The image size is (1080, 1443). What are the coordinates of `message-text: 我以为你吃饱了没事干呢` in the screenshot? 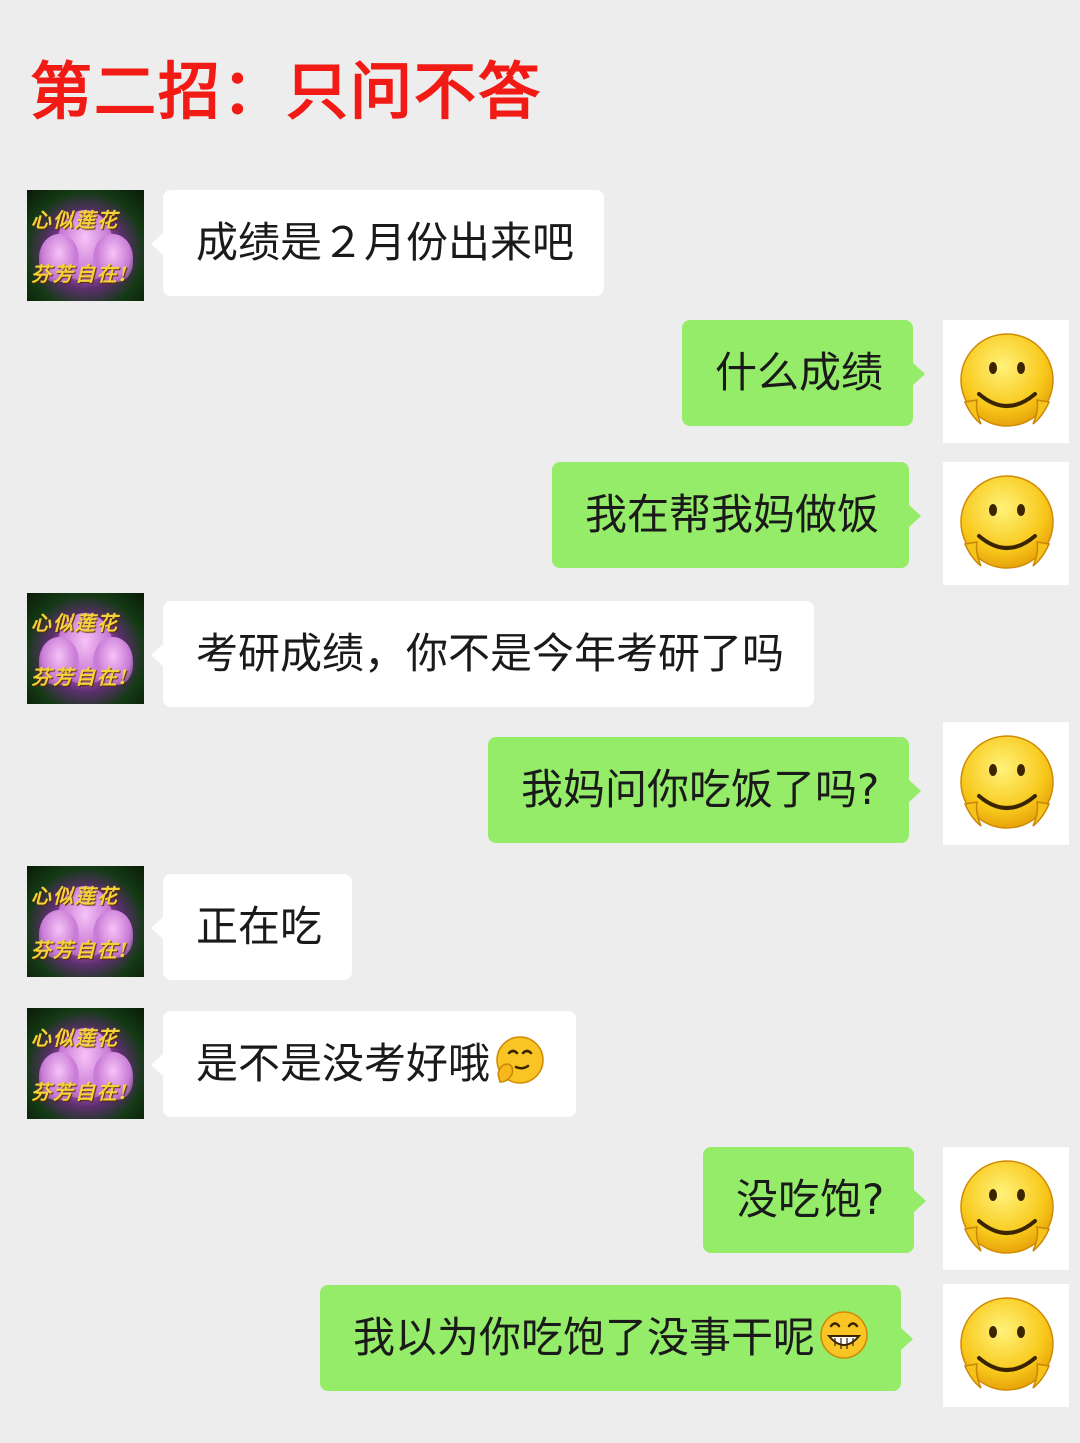 It's located at (584, 1337).